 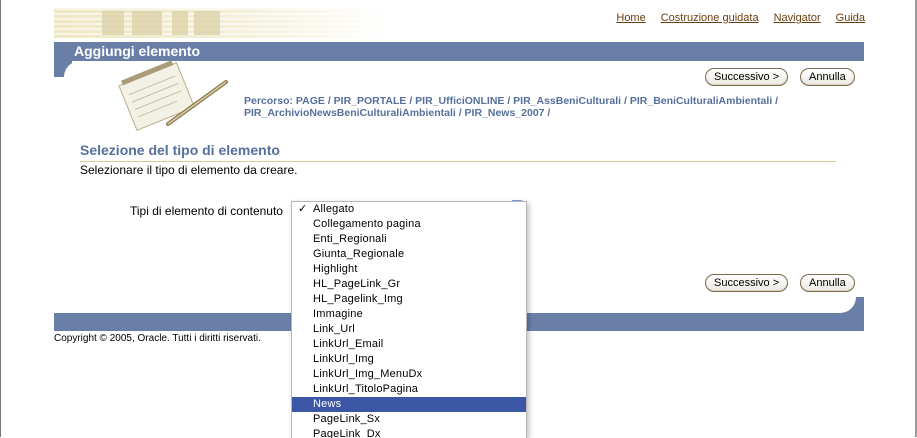 What do you see at coordinates (68, 69) in the screenshot?
I see `title-bar-curve` at bounding box center [68, 69].